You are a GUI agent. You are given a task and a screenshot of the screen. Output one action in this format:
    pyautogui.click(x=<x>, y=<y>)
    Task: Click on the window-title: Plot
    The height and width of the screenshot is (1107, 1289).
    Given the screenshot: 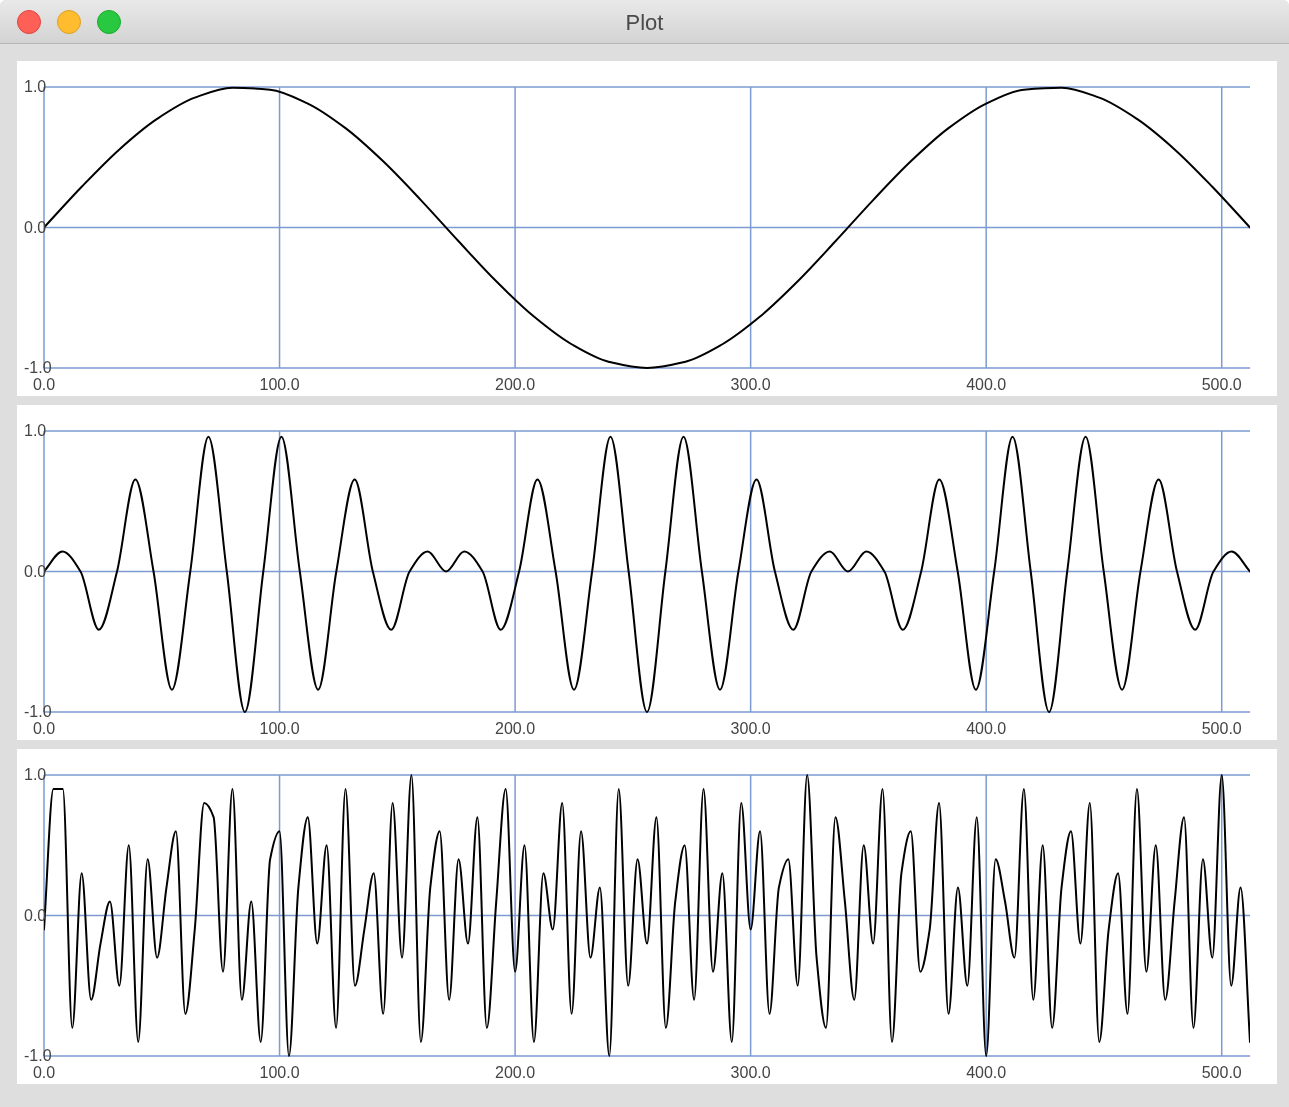 What is the action you would take?
    pyautogui.click(x=644, y=23)
    